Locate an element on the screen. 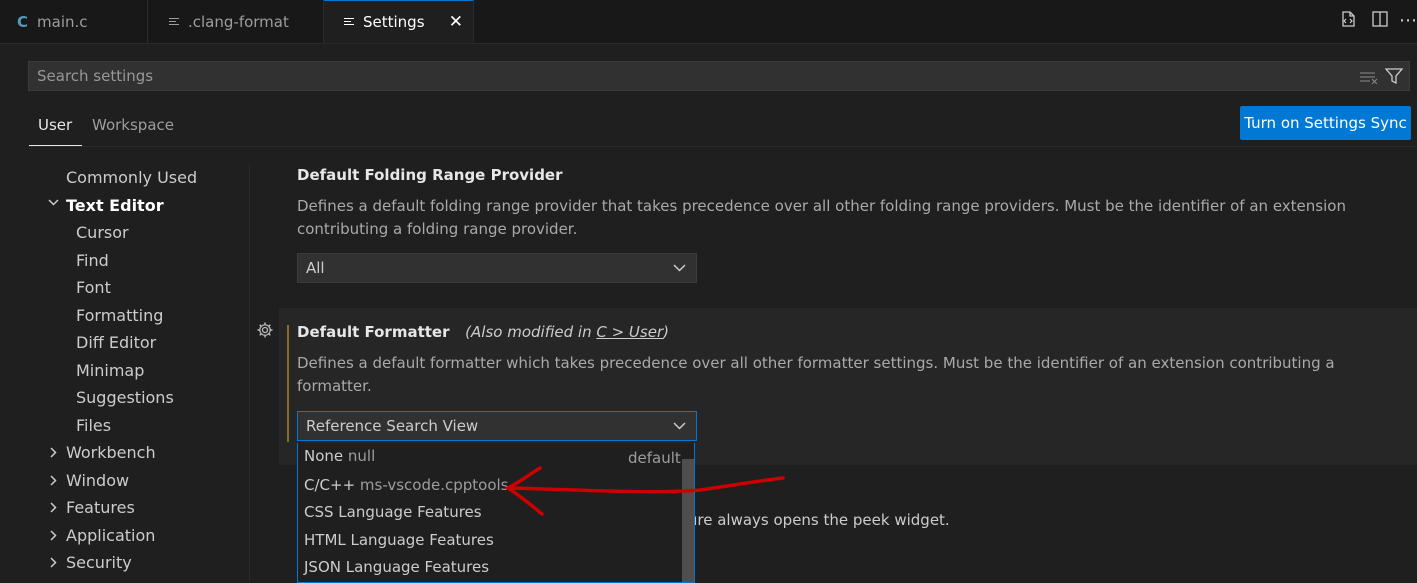  tab-user: User is located at coordinates (55, 125).